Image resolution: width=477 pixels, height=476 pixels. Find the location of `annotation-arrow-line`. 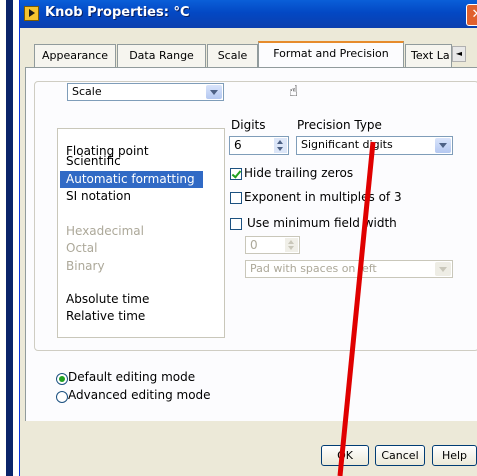

annotation-arrow-line is located at coordinates (356, 308).